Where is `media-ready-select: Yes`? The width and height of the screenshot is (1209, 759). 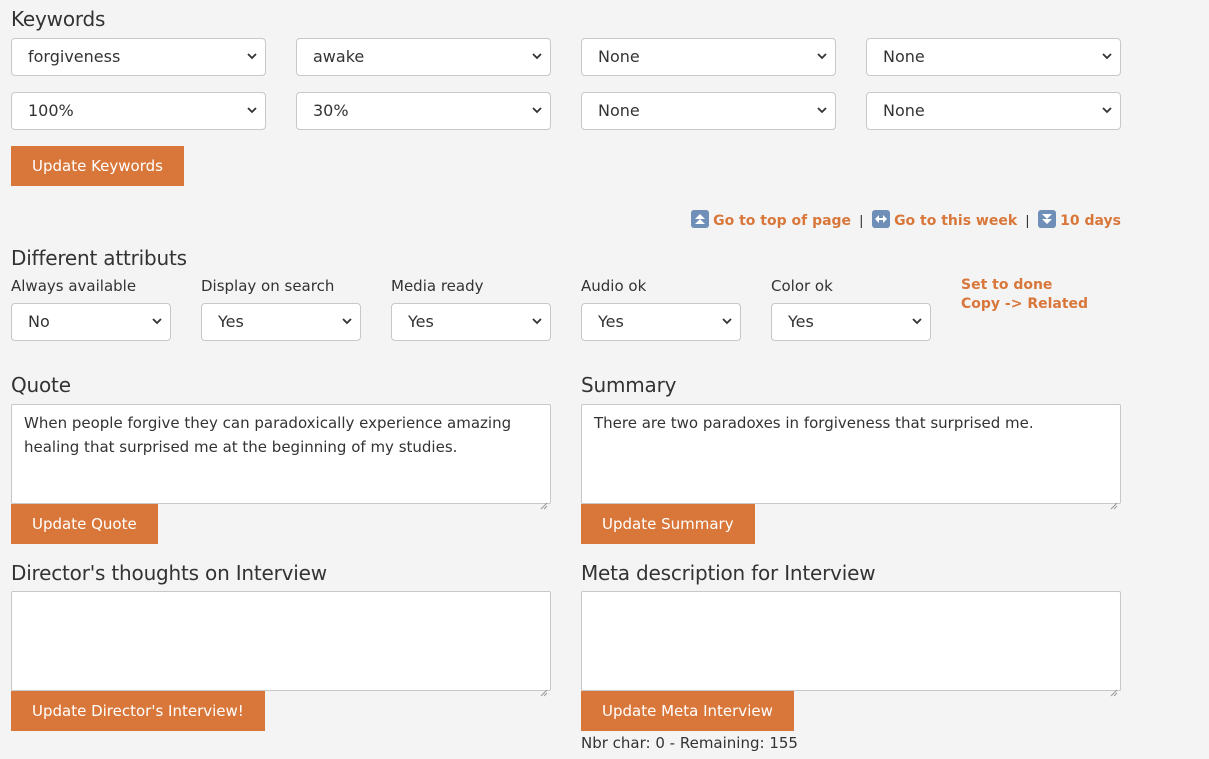 media-ready-select: Yes is located at coordinates (471, 322).